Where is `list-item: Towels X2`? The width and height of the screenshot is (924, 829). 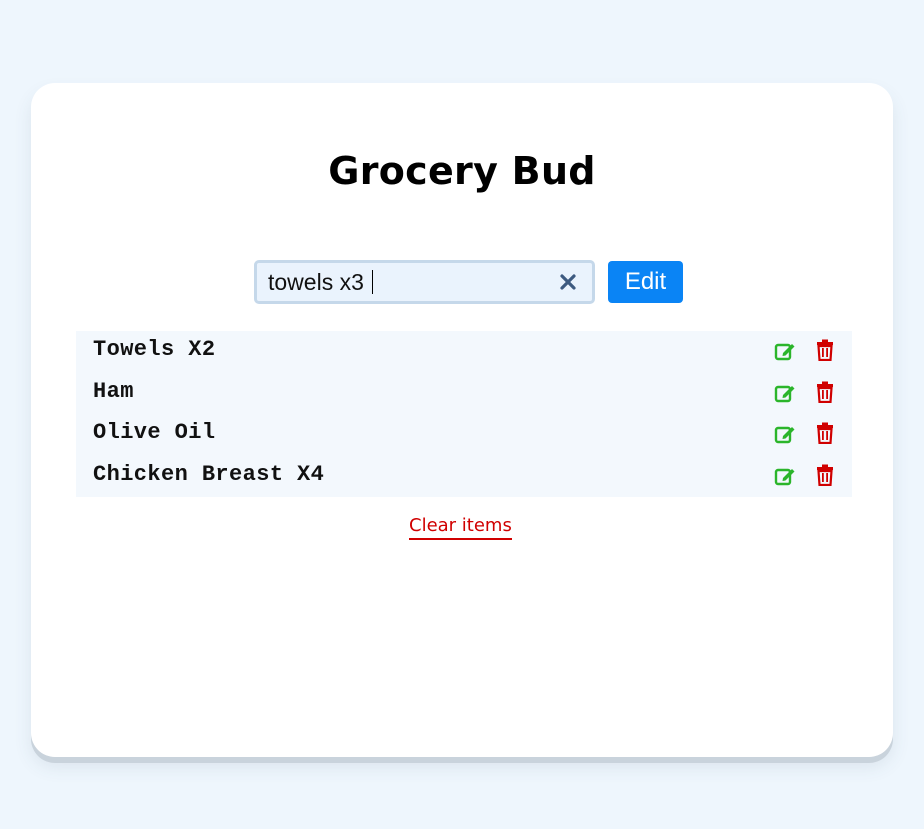 list-item: Towels X2 is located at coordinates (464, 352).